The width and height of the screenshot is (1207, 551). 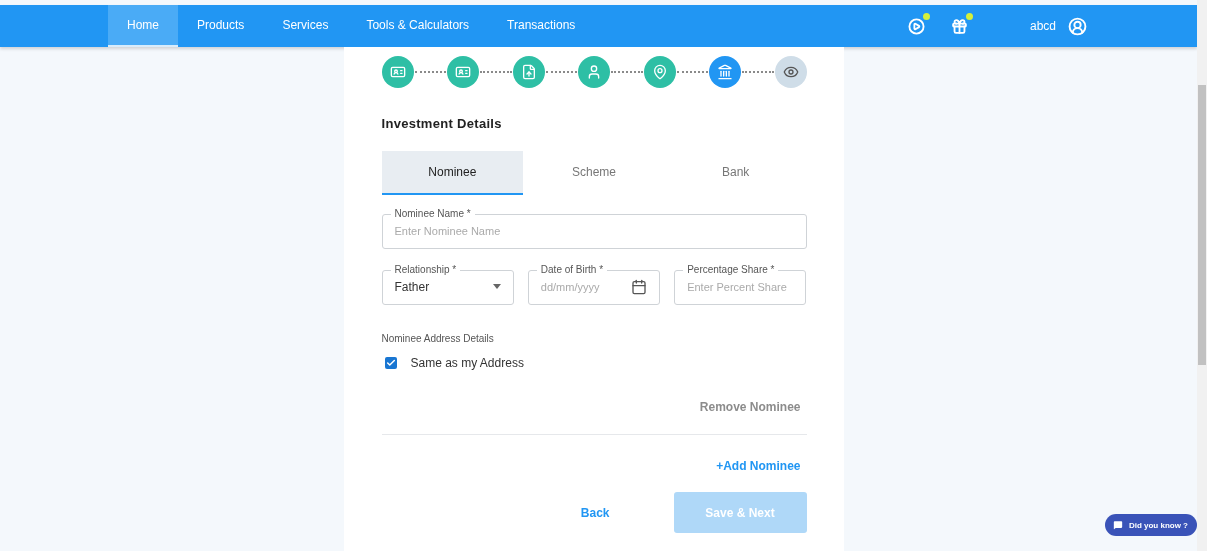 What do you see at coordinates (305, 26) in the screenshot?
I see `nav-item: Services` at bounding box center [305, 26].